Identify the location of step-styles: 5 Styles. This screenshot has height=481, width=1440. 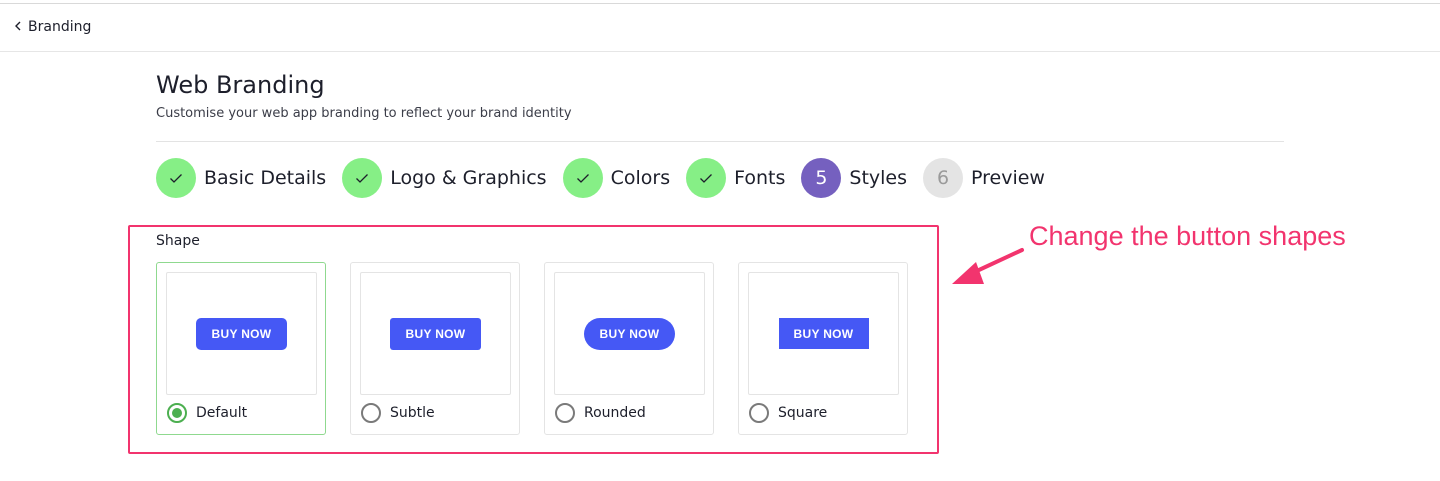
(854, 178).